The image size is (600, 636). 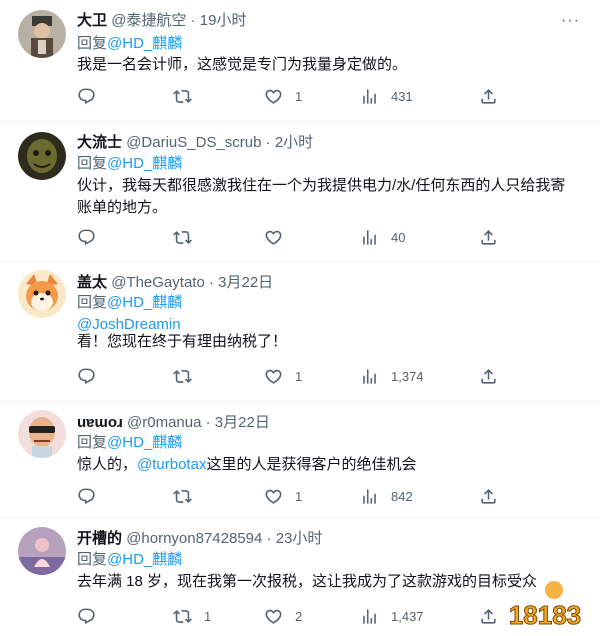 What do you see at coordinates (407, 376) in the screenshot?
I see `view-count: 1,374` at bounding box center [407, 376].